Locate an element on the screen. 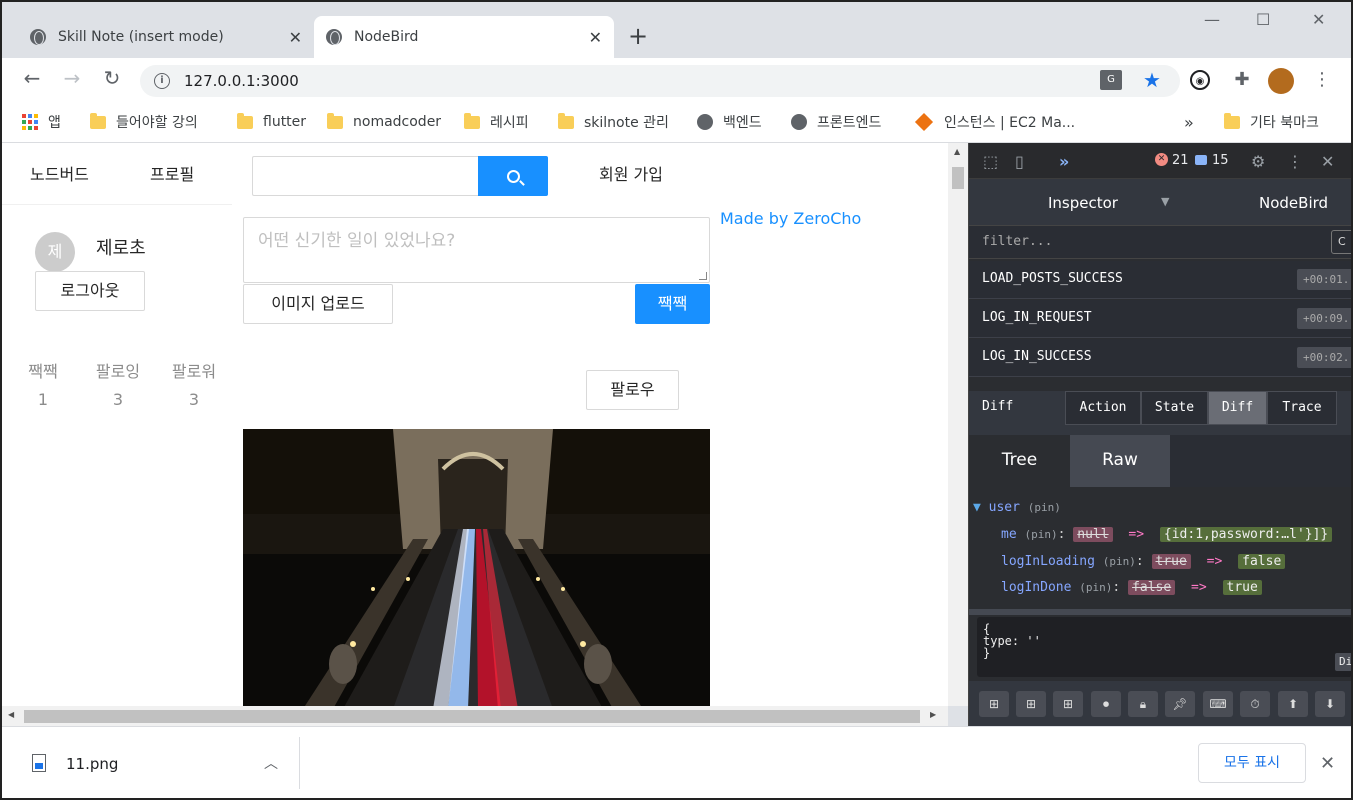 Image resolution: width=1353 pixels, height=800 pixels. export-upload-icon: ⬆ is located at coordinates (1293, 704).